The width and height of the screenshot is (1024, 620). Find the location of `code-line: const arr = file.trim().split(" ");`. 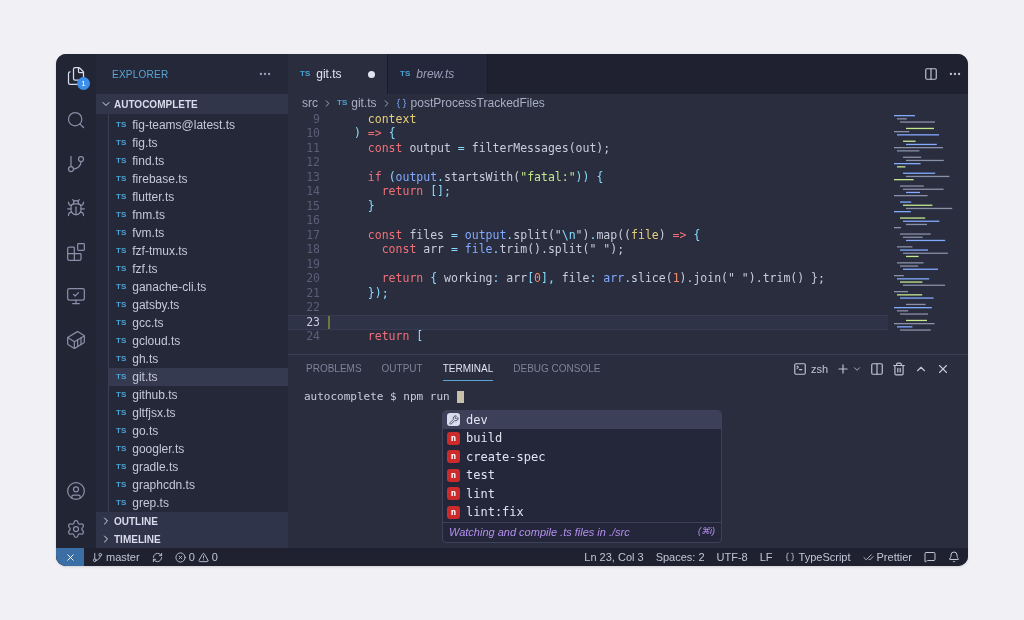

code-line: const arr = file.trim().split(" "); is located at coordinates (502, 250).